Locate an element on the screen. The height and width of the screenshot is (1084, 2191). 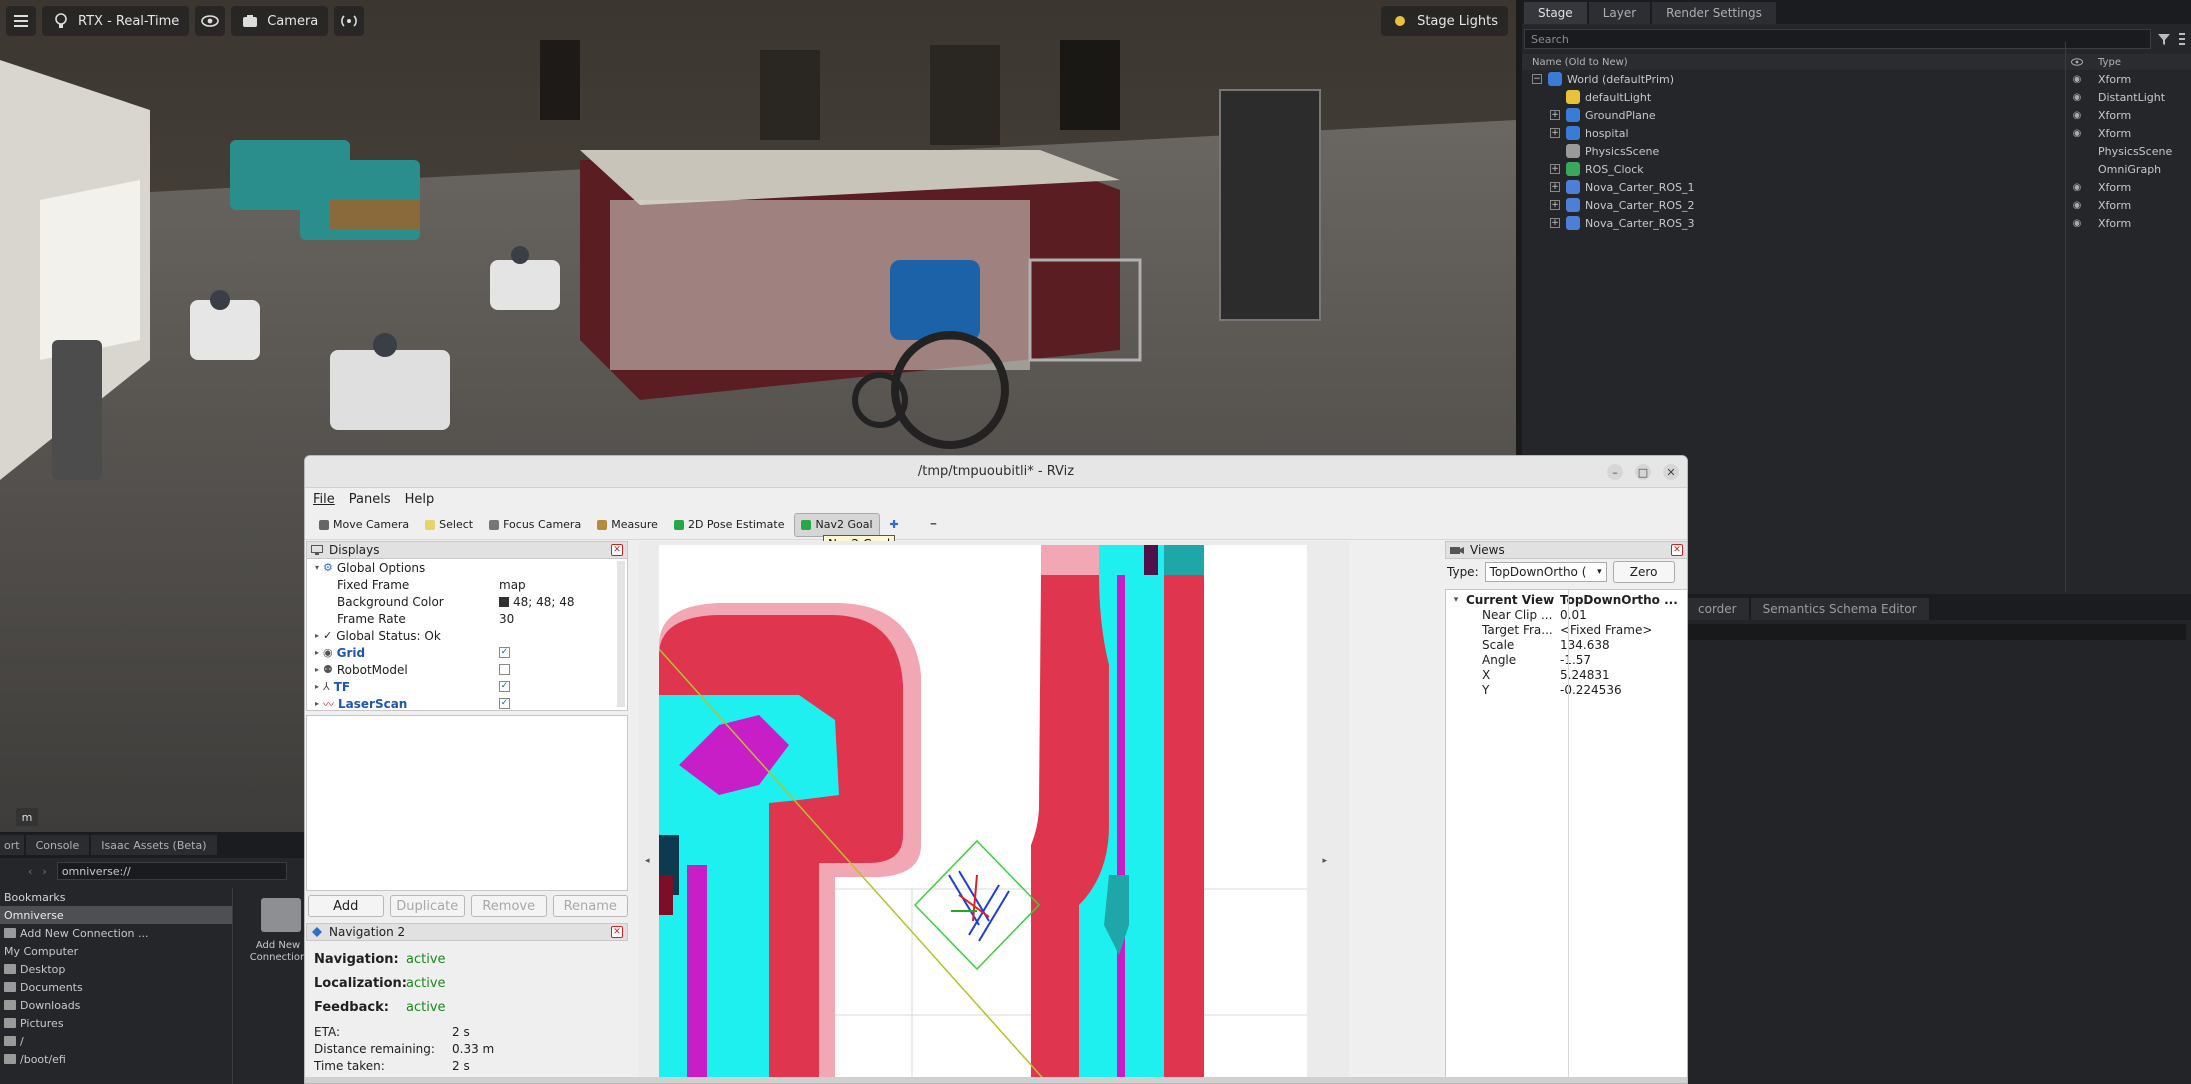
stage-row: PhysicsScene PhysicsScene is located at coordinates (1856, 151).